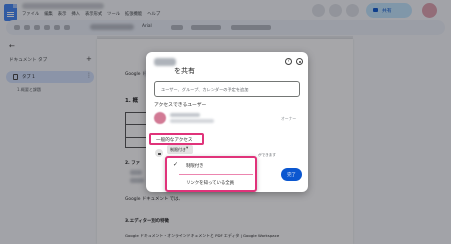 This screenshot has width=451, height=244. What do you see at coordinates (176, 164) in the screenshot?
I see `check-icon: ✓` at bounding box center [176, 164].